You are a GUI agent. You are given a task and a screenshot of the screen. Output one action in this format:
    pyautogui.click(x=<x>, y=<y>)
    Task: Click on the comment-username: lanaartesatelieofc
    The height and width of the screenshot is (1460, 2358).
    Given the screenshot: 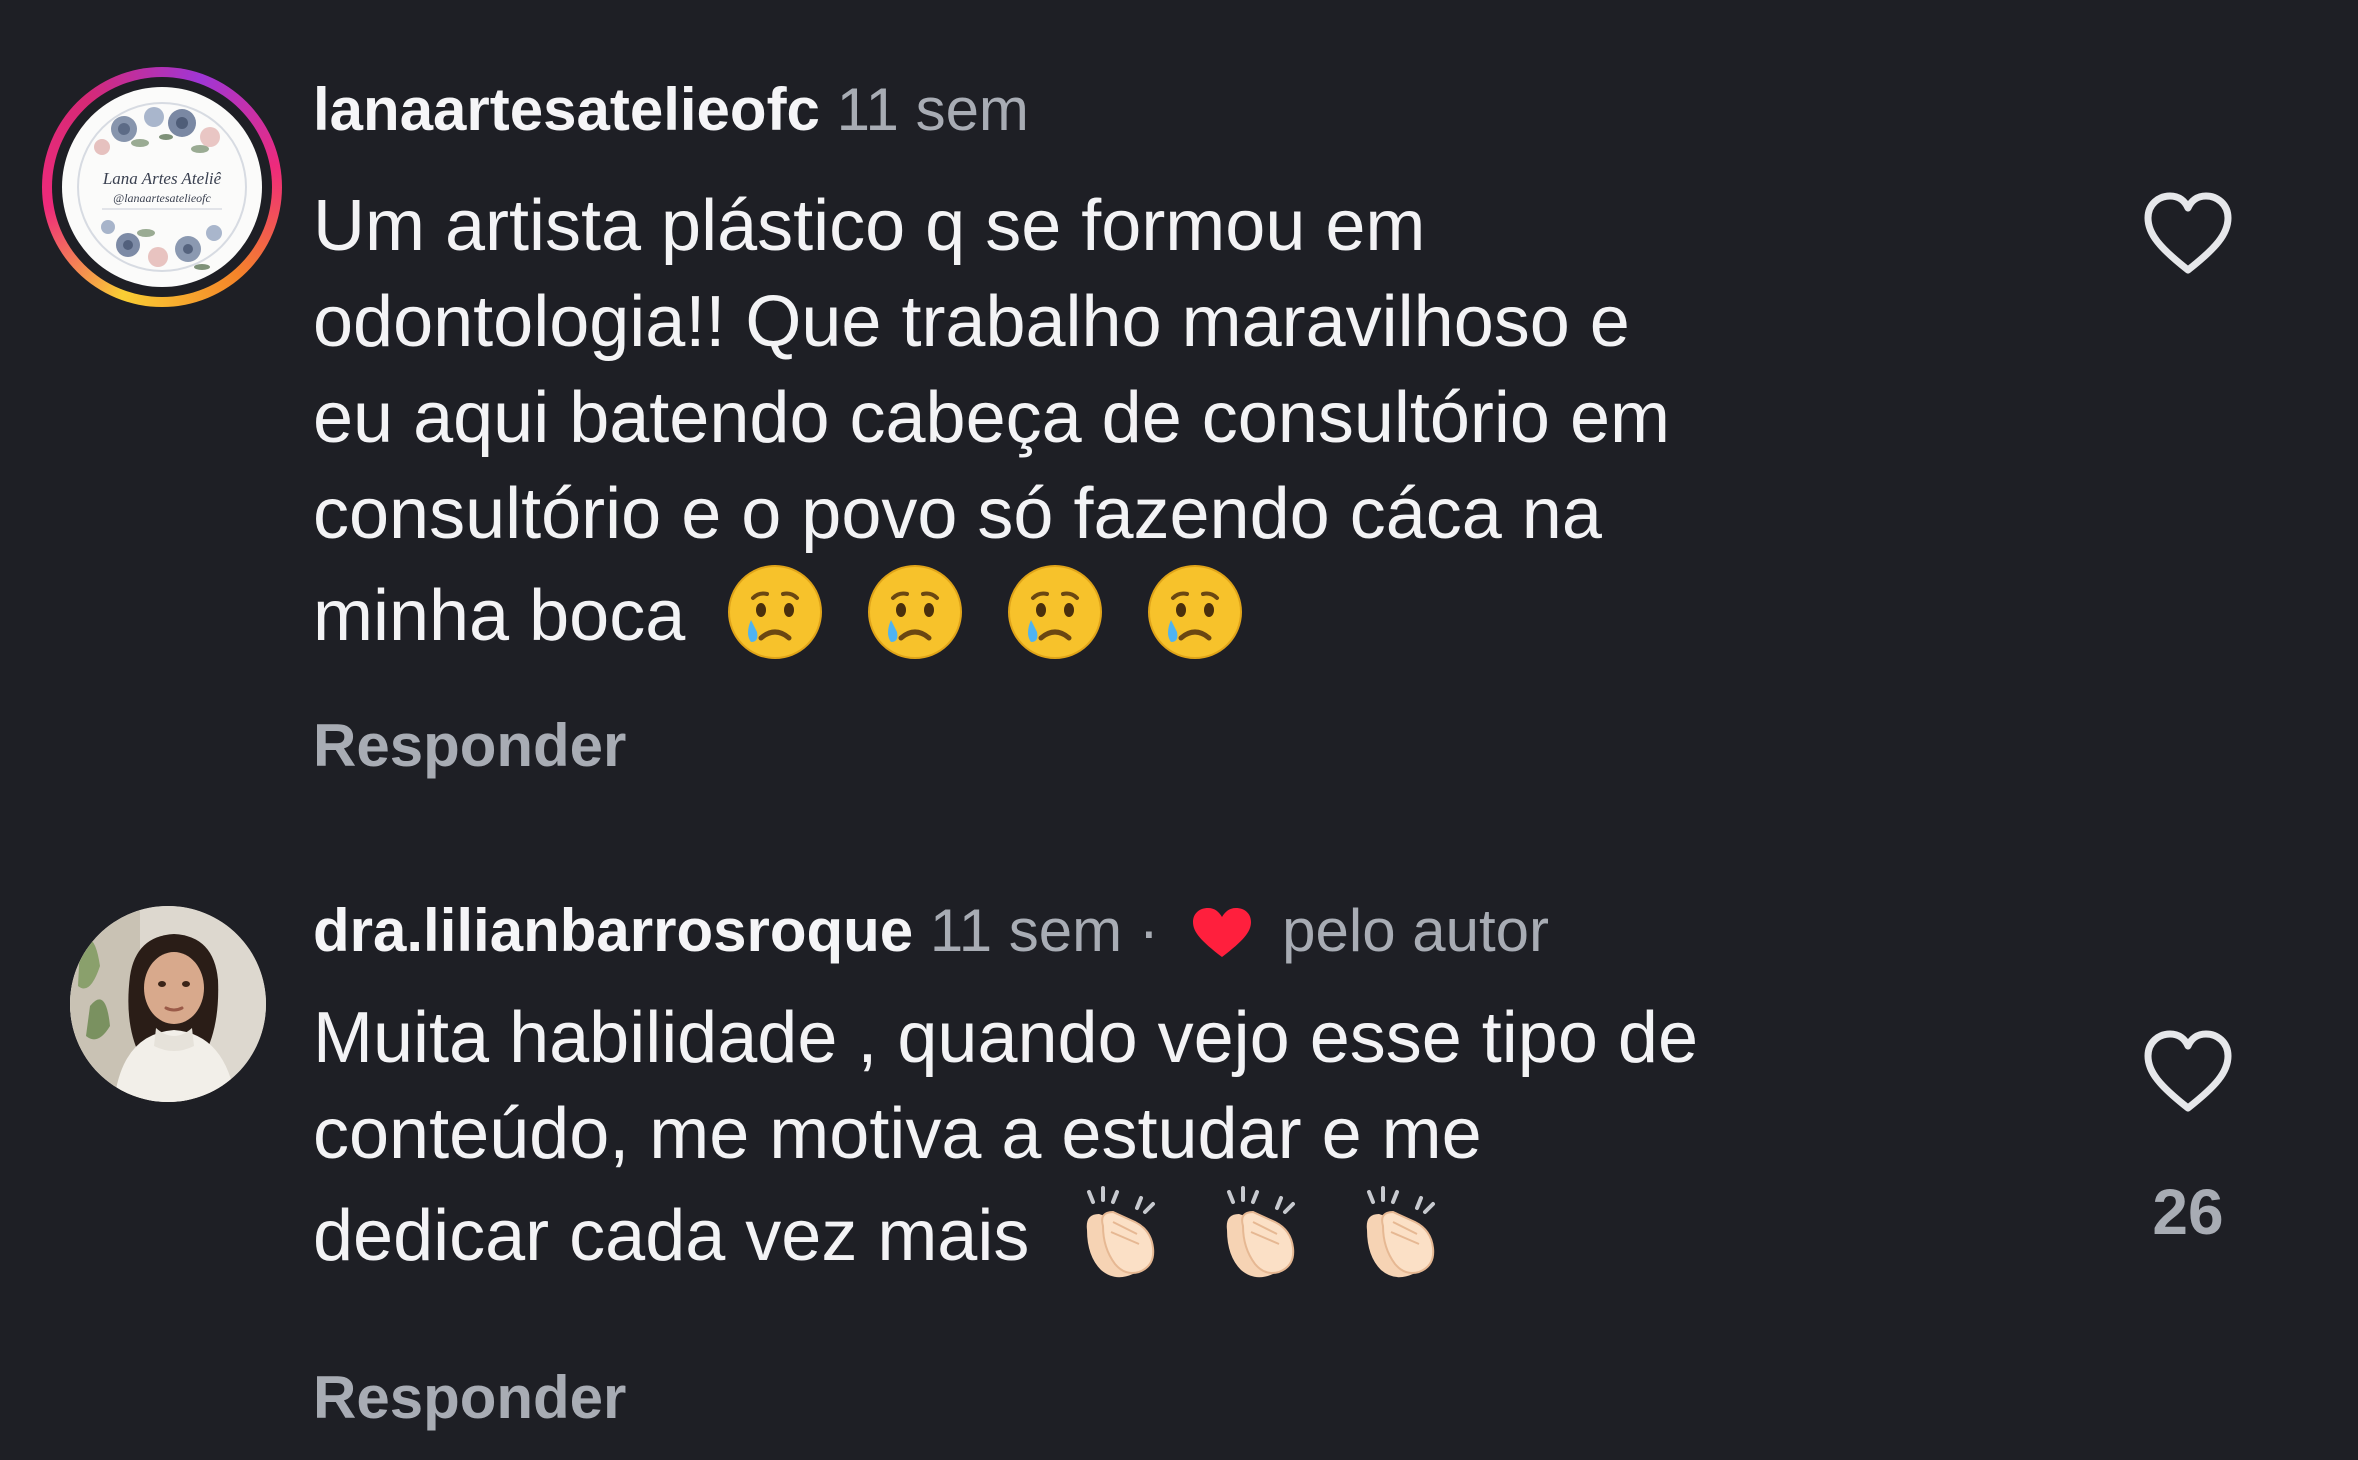 What is the action you would take?
    pyautogui.click(x=566, y=109)
    